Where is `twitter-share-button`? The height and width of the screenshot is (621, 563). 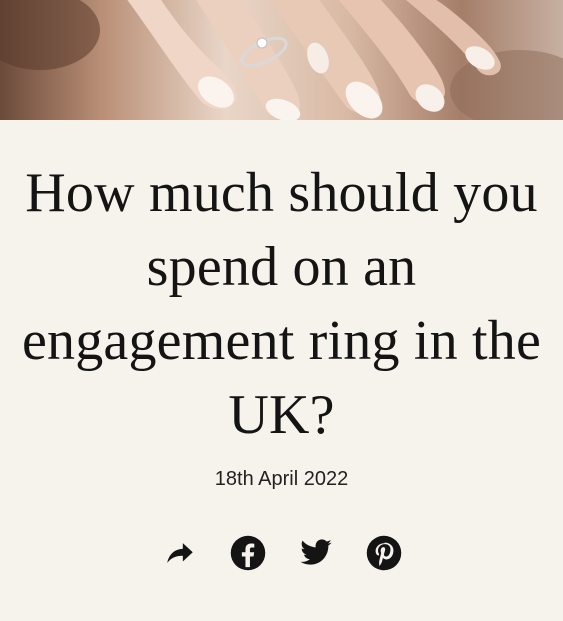 twitter-share-button is located at coordinates (316, 553).